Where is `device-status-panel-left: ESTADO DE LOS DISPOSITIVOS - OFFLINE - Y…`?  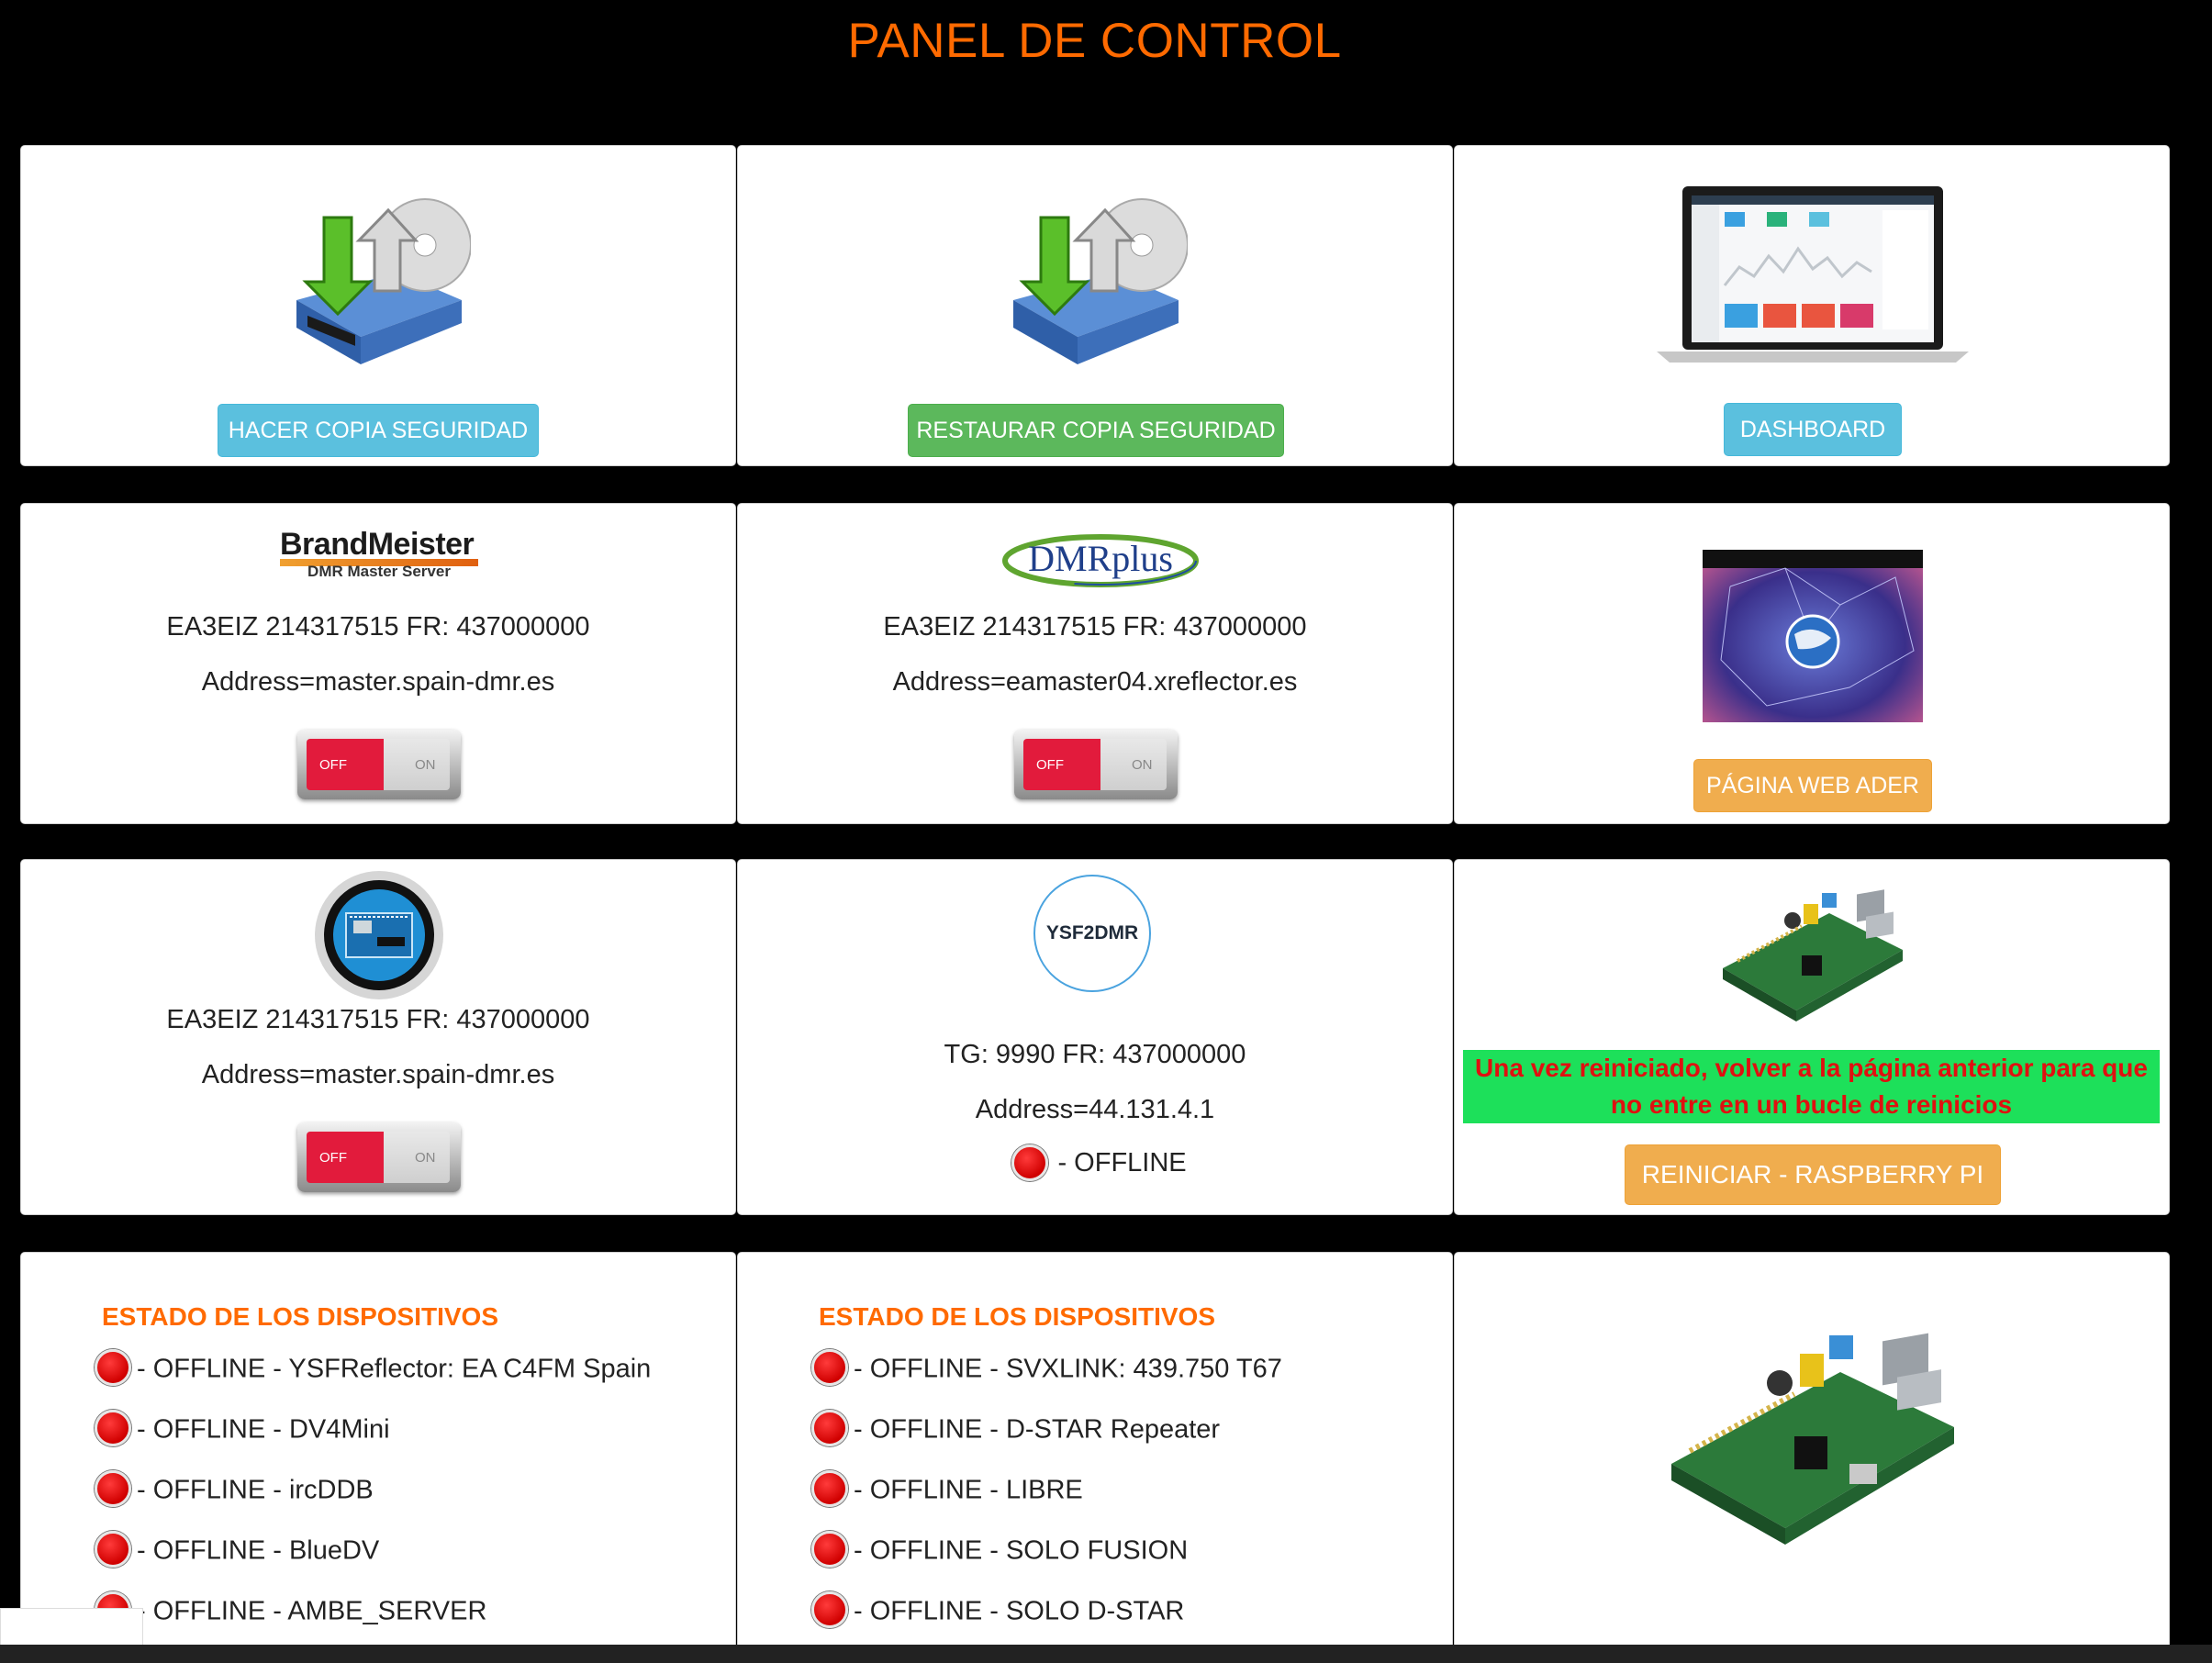 device-status-panel-left: ESTADO DE LOS DISPOSITIVOS - OFFLINE - Y… is located at coordinates (378, 1457).